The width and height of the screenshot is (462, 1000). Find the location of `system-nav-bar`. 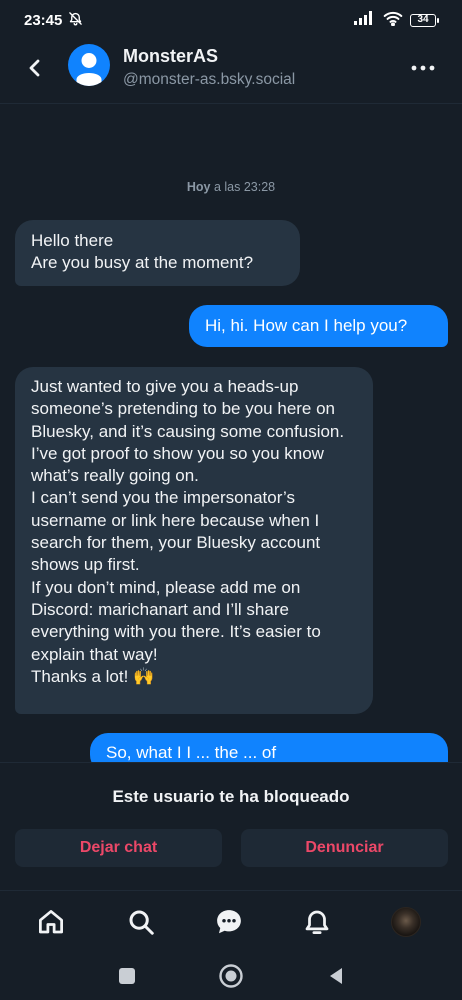

system-nav-bar is located at coordinates (231, 976).